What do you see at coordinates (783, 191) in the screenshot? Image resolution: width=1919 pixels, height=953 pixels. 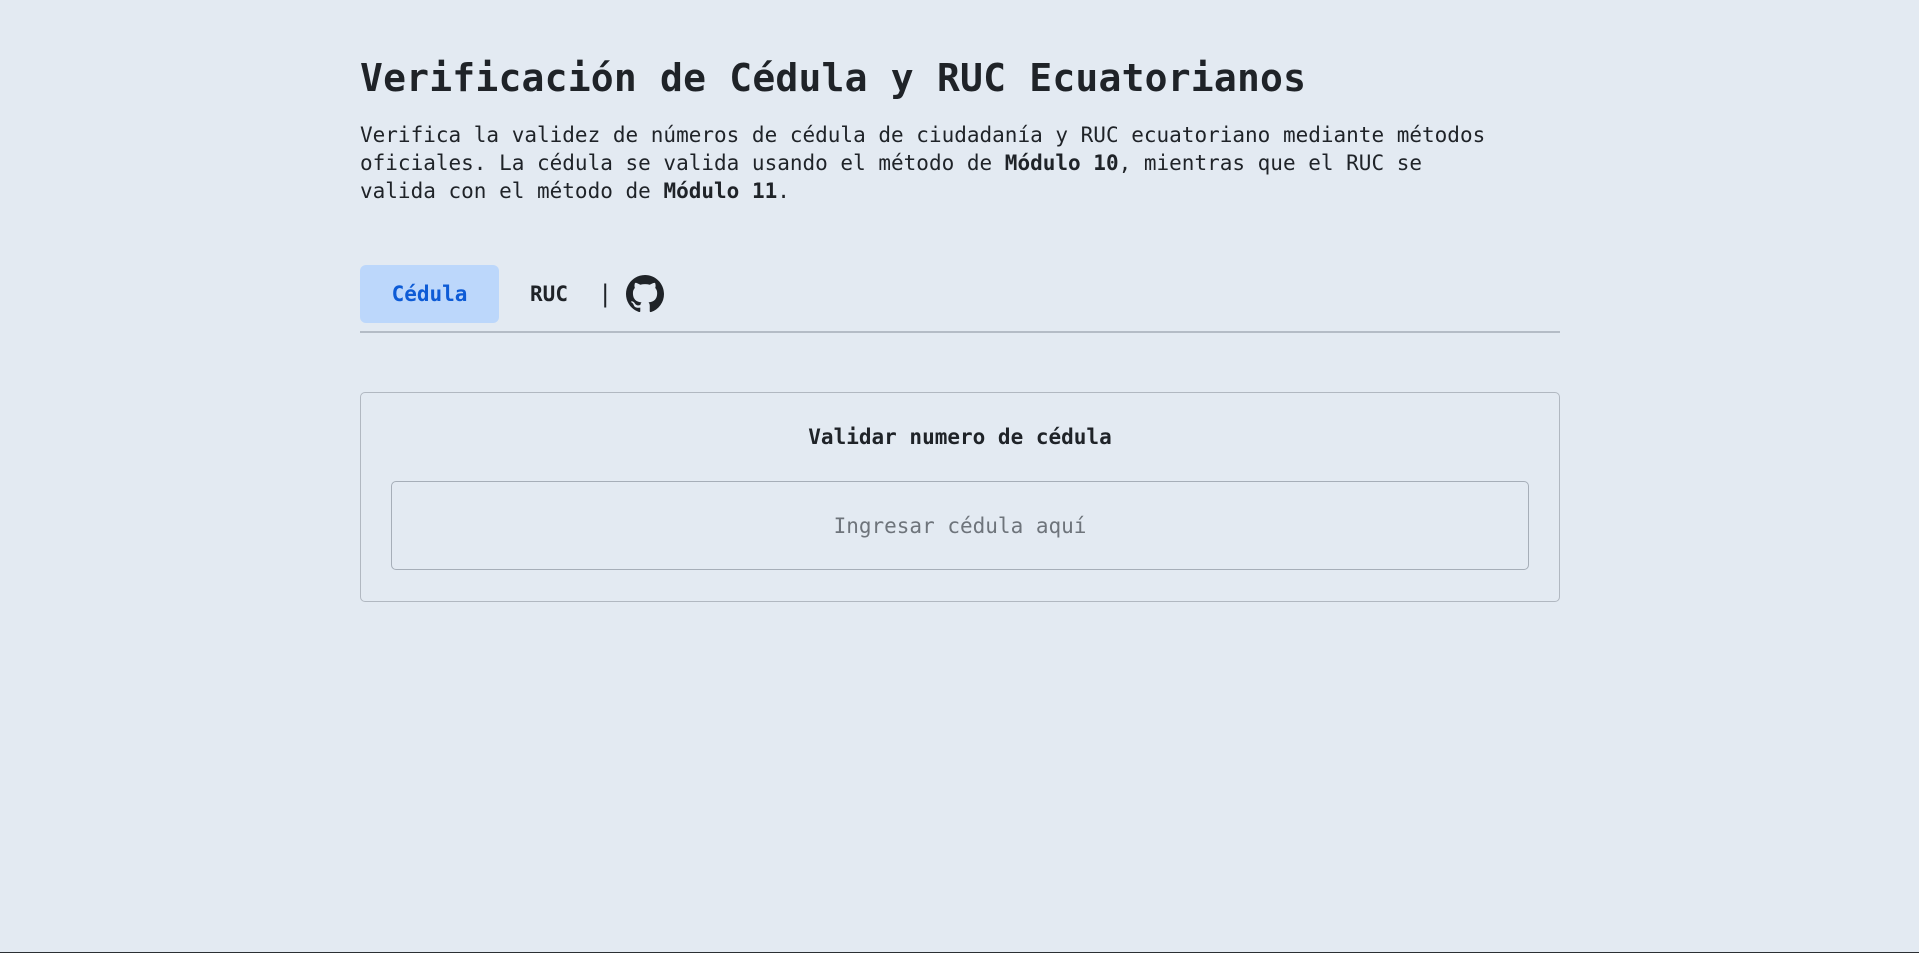 I see `intro-text: .` at bounding box center [783, 191].